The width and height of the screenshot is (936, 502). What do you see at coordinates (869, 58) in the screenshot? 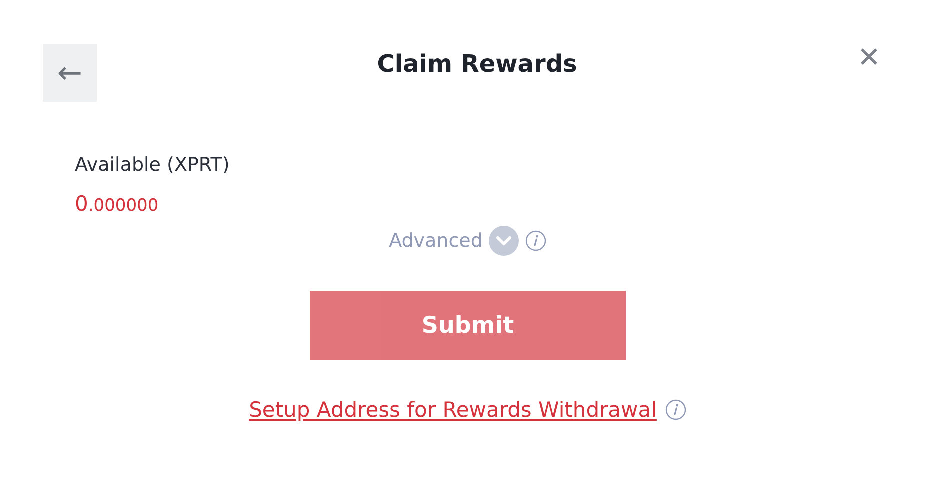
I see `close-button: ✕` at bounding box center [869, 58].